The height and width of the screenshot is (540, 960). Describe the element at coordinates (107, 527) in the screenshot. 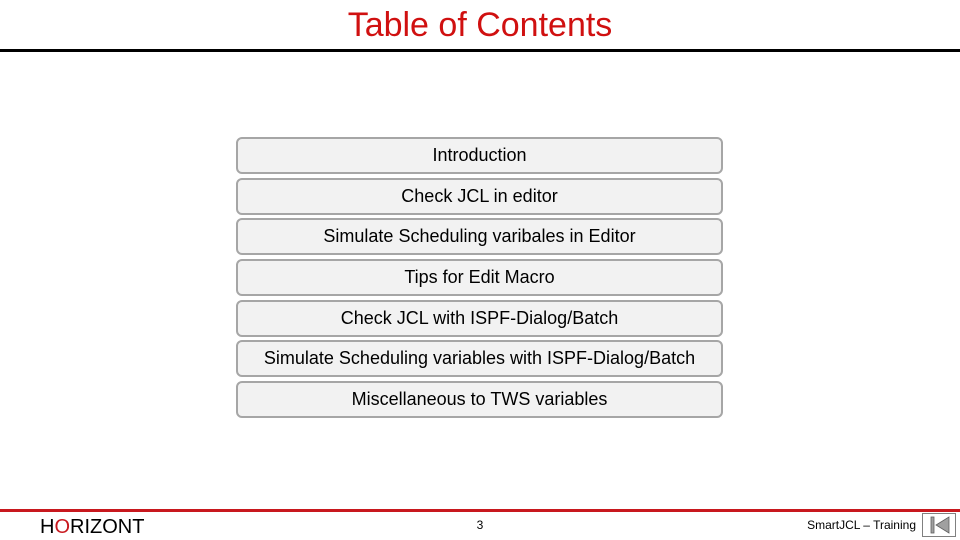

I see `logo-text-suffix: RIZONT` at that location.